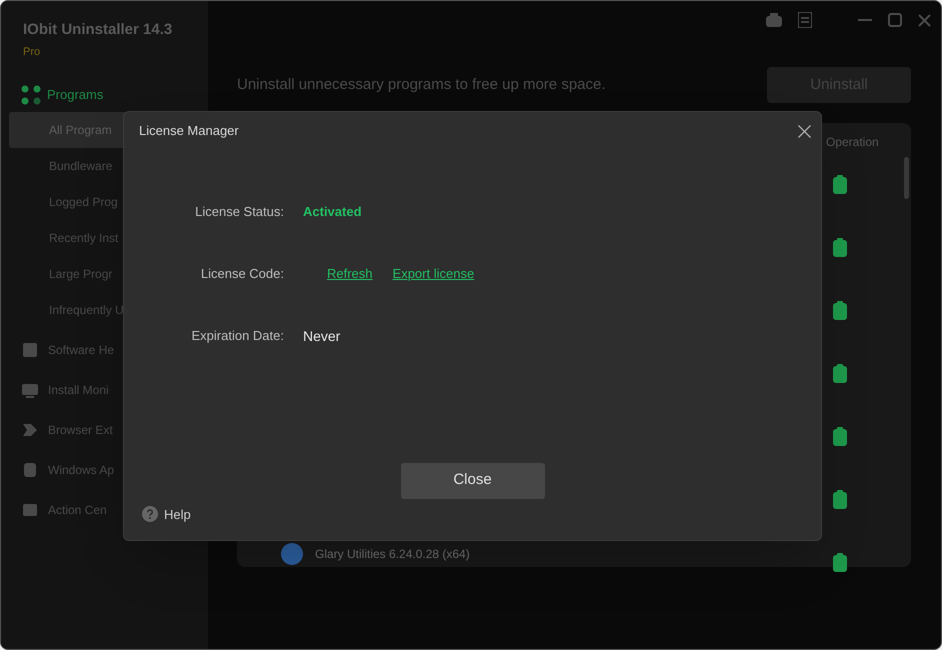 This screenshot has height=650, width=942. I want to click on help-link: Help, so click(177, 514).